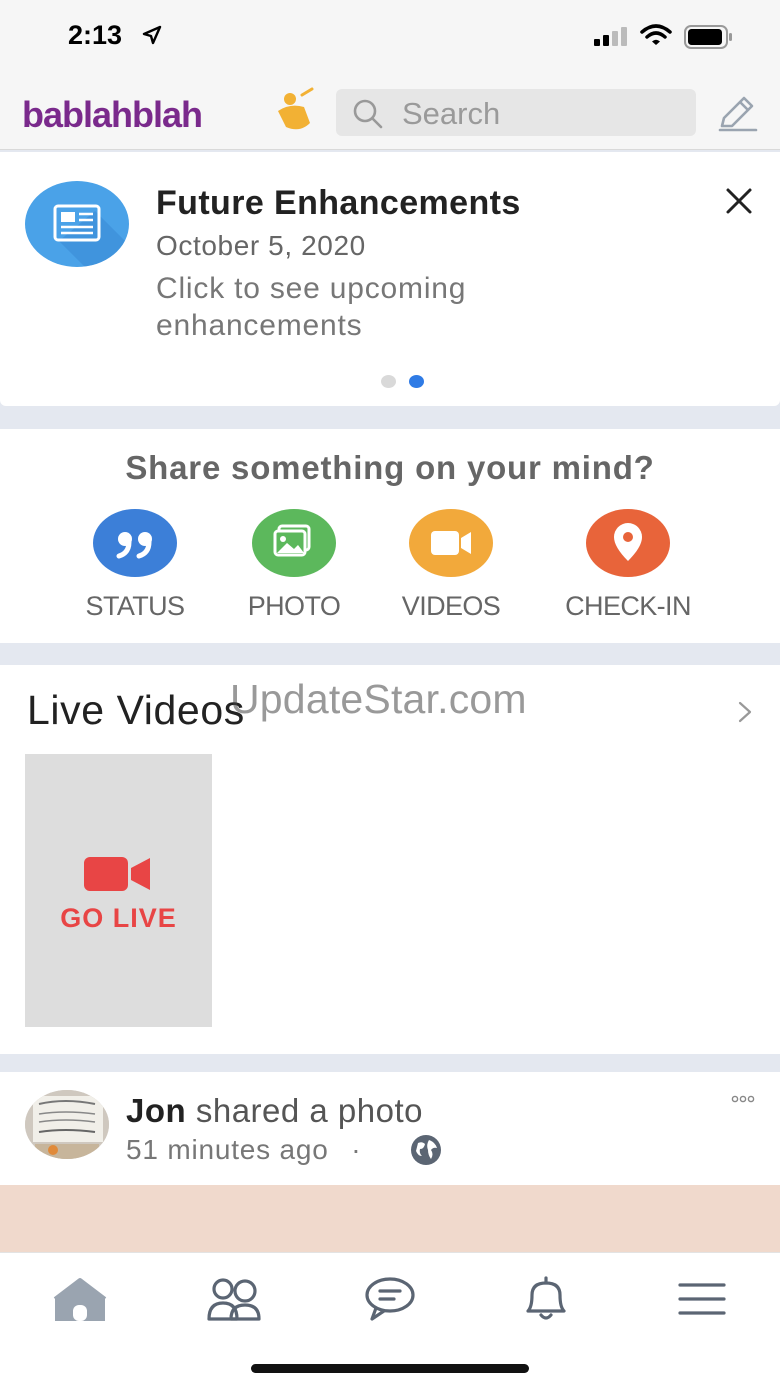 The image size is (780, 1387). Describe the element at coordinates (610, 36) in the screenshot. I see `cellular-signal-icon` at that location.